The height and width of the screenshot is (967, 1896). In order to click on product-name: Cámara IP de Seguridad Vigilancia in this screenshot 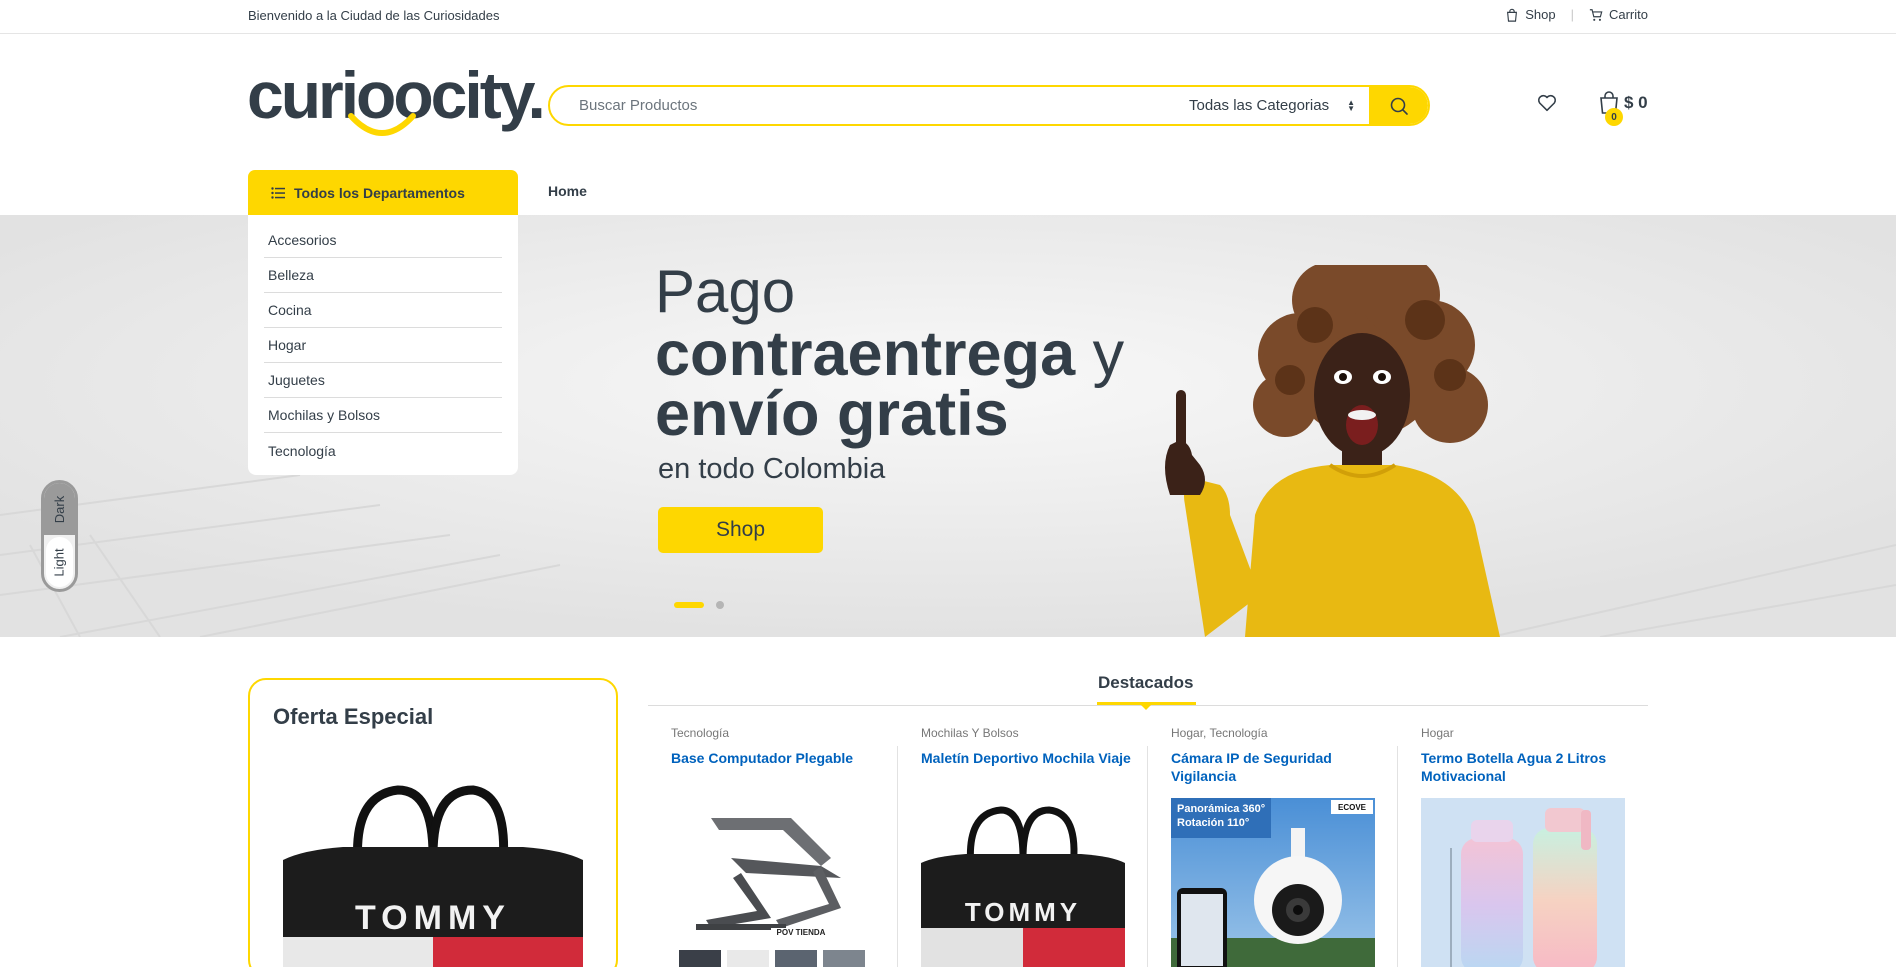, I will do `click(1284, 767)`.